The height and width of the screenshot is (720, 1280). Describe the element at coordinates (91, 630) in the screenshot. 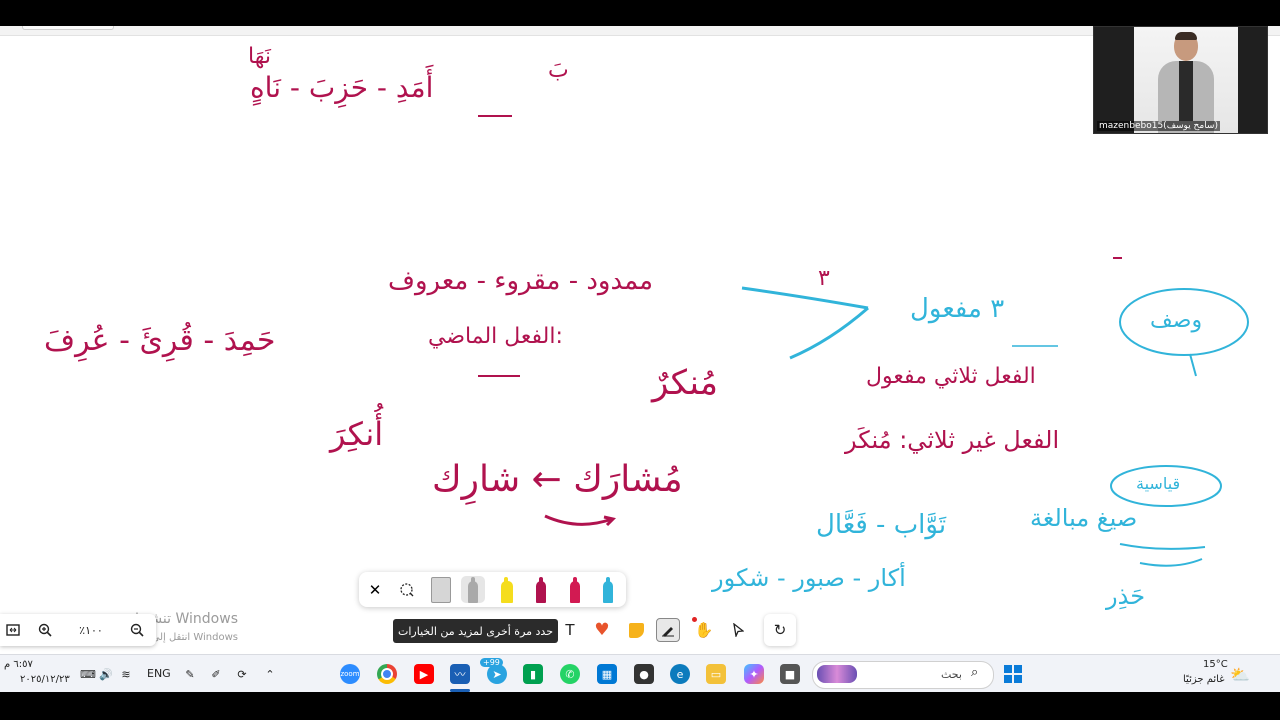

I see `zoom-level: ٪١٠٠` at that location.